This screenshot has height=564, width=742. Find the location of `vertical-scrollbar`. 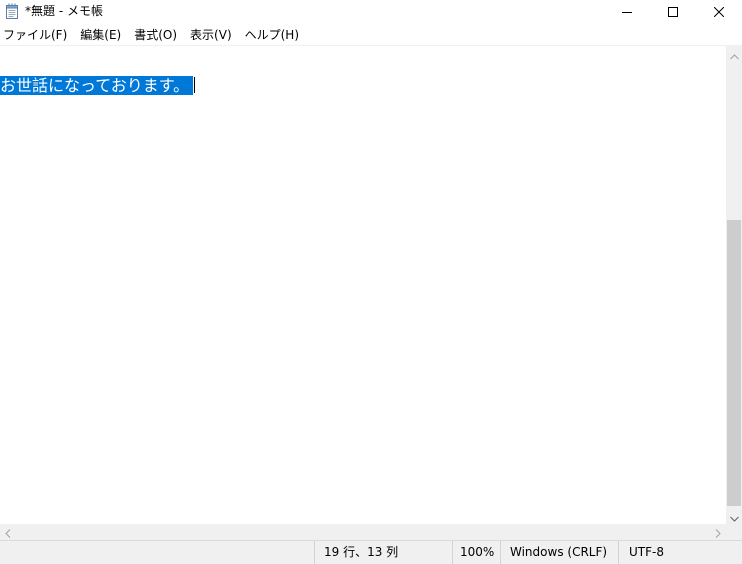

vertical-scrollbar is located at coordinates (734, 285).